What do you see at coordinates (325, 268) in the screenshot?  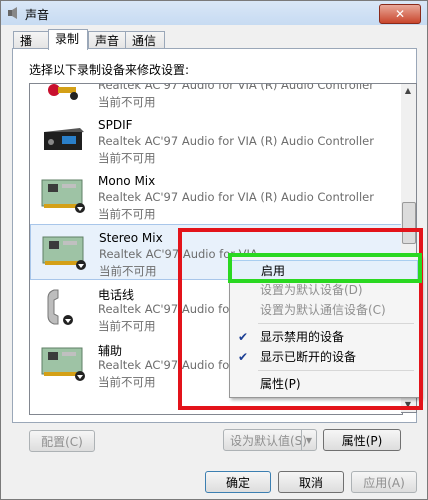 I see `green-annotation-box` at bounding box center [325, 268].